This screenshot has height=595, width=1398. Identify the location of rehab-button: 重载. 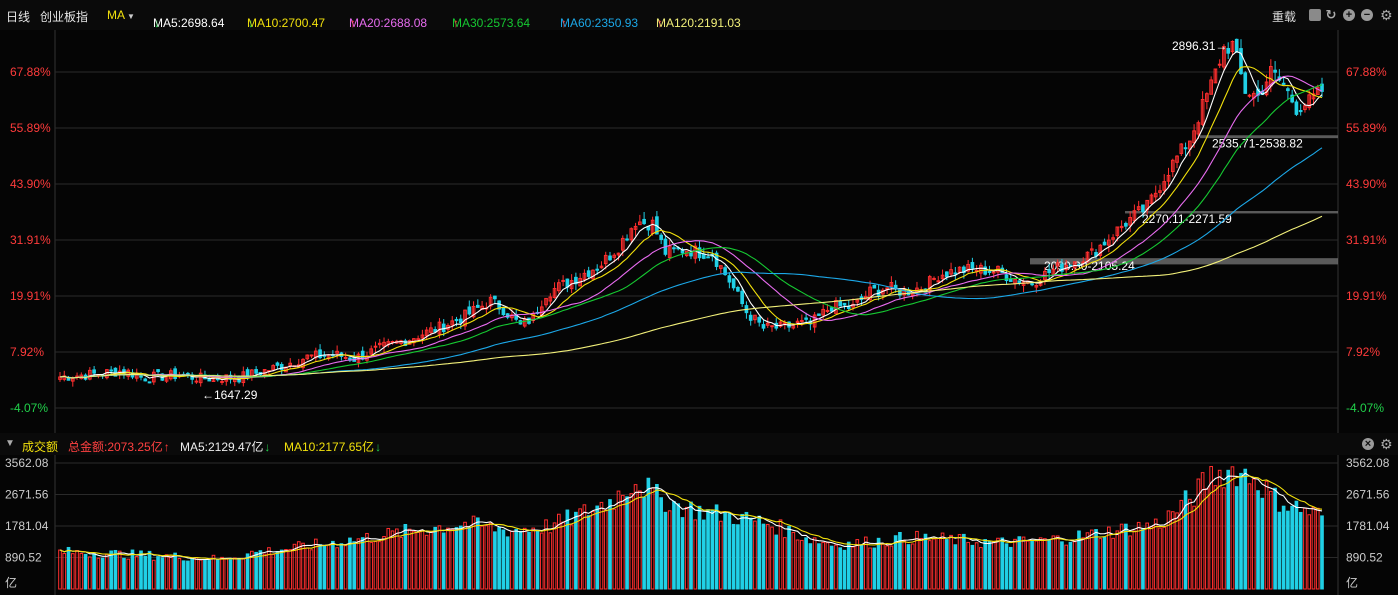
(1284, 16).